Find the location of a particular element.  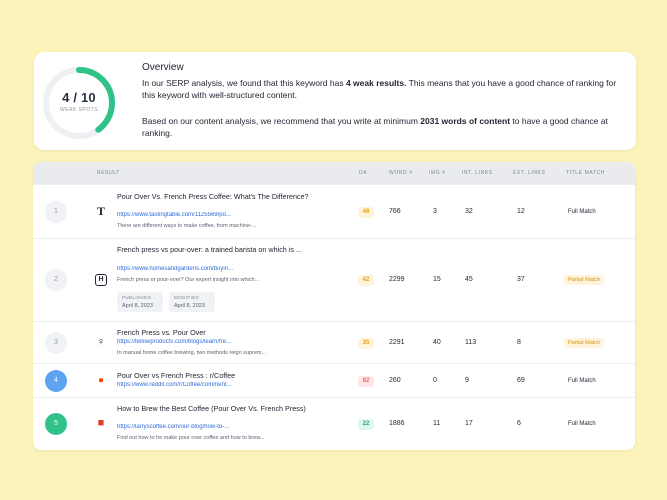

larryscoffee-favicon-icon: ■ is located at coordinates (101, 423).